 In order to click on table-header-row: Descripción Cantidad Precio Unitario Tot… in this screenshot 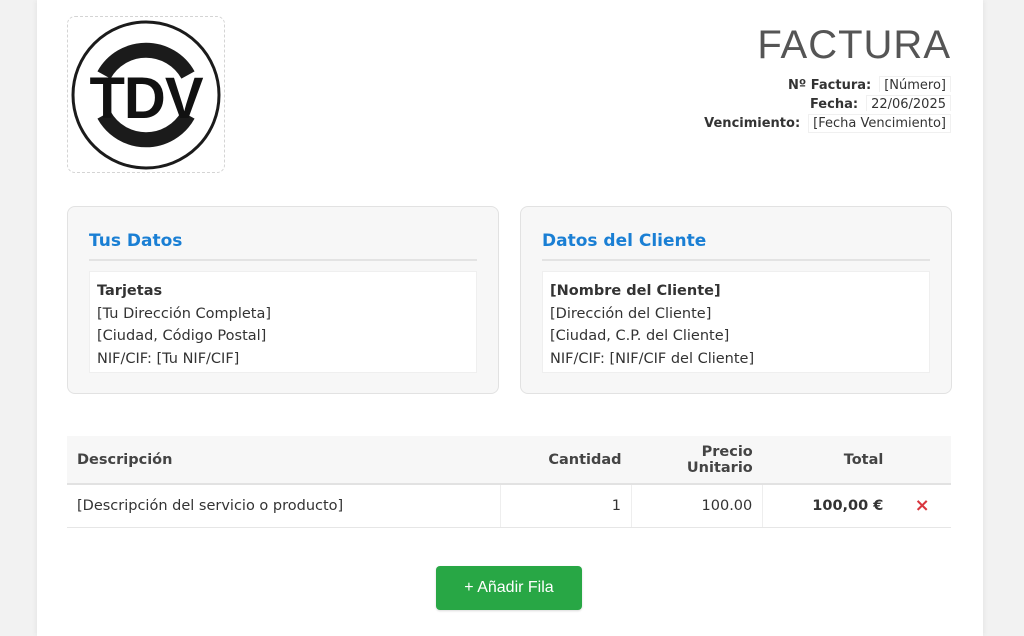, I will do `click(509, 460)`.